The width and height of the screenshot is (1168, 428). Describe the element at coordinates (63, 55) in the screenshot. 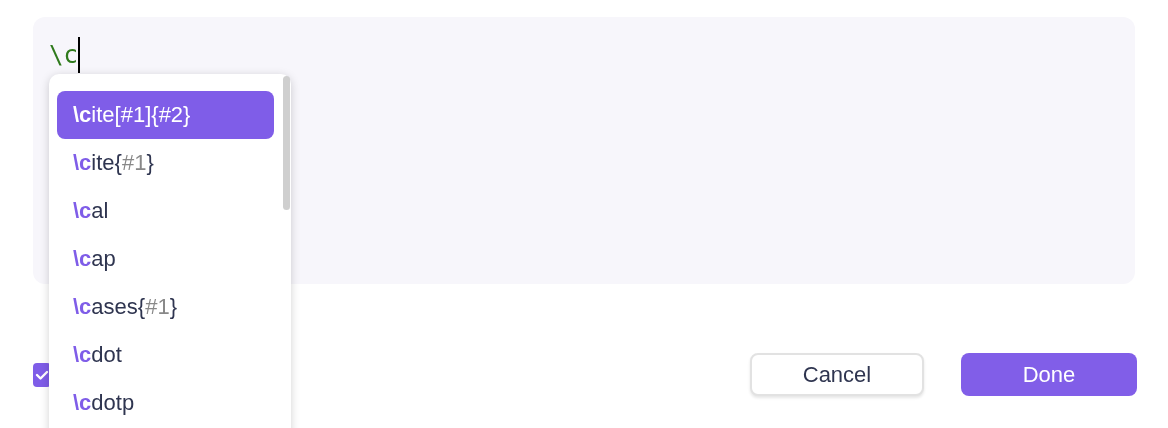

I see `editor-text: \c` at that location.